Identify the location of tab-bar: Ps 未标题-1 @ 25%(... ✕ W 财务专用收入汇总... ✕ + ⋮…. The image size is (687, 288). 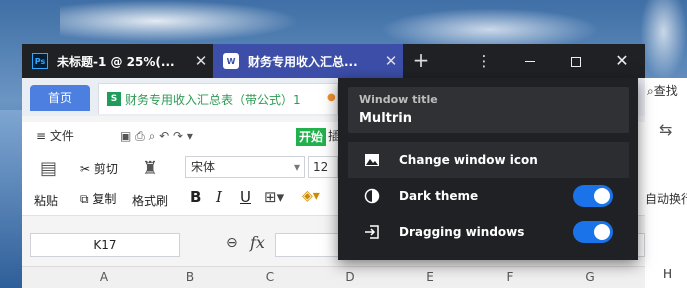
(333, 61).